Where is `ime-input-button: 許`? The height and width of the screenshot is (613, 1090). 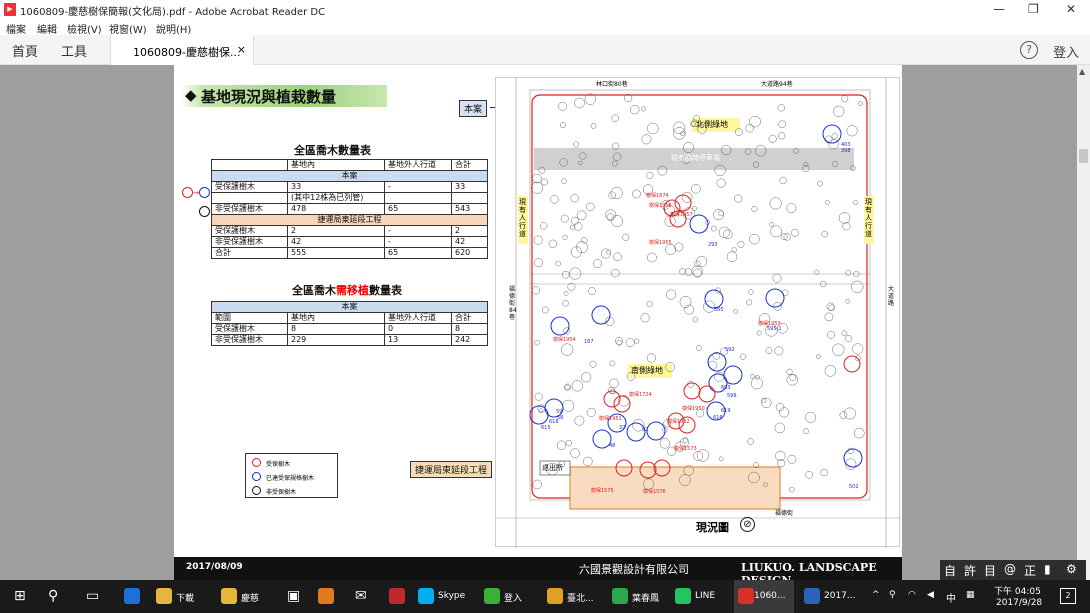
ime-input-button: 許 is located at coordinates (970, 570).